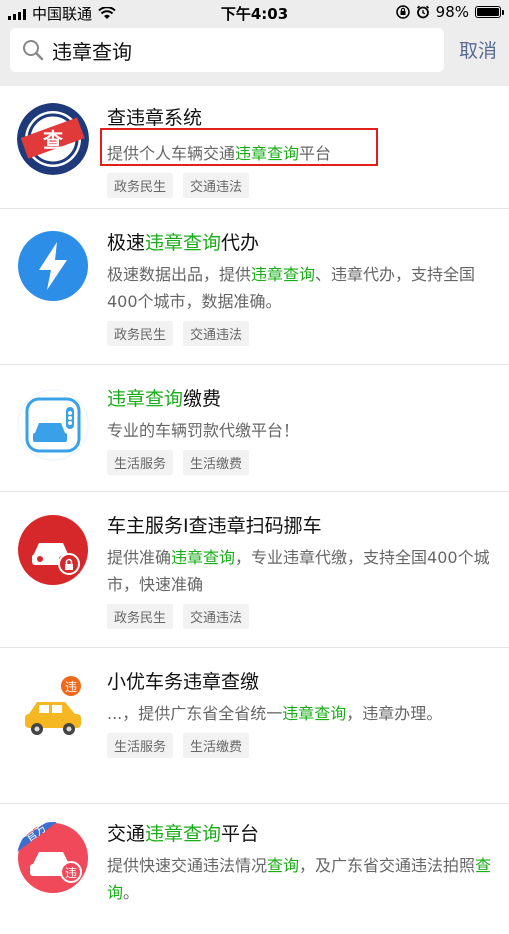 The image size is (509, 934). What do you see at coordinates (53, 550) in the screenshot?
I see `app-logo-red-car` at bounding box center [53, 550].